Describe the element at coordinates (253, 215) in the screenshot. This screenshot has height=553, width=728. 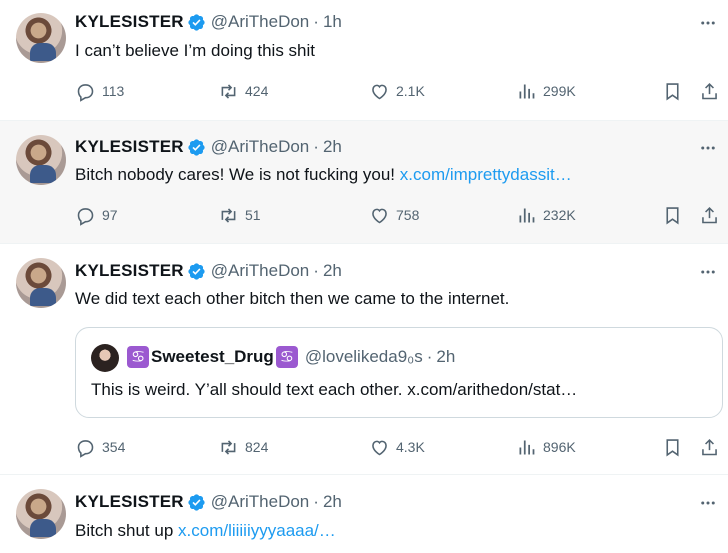
I see `repost-count: 51` at that location.